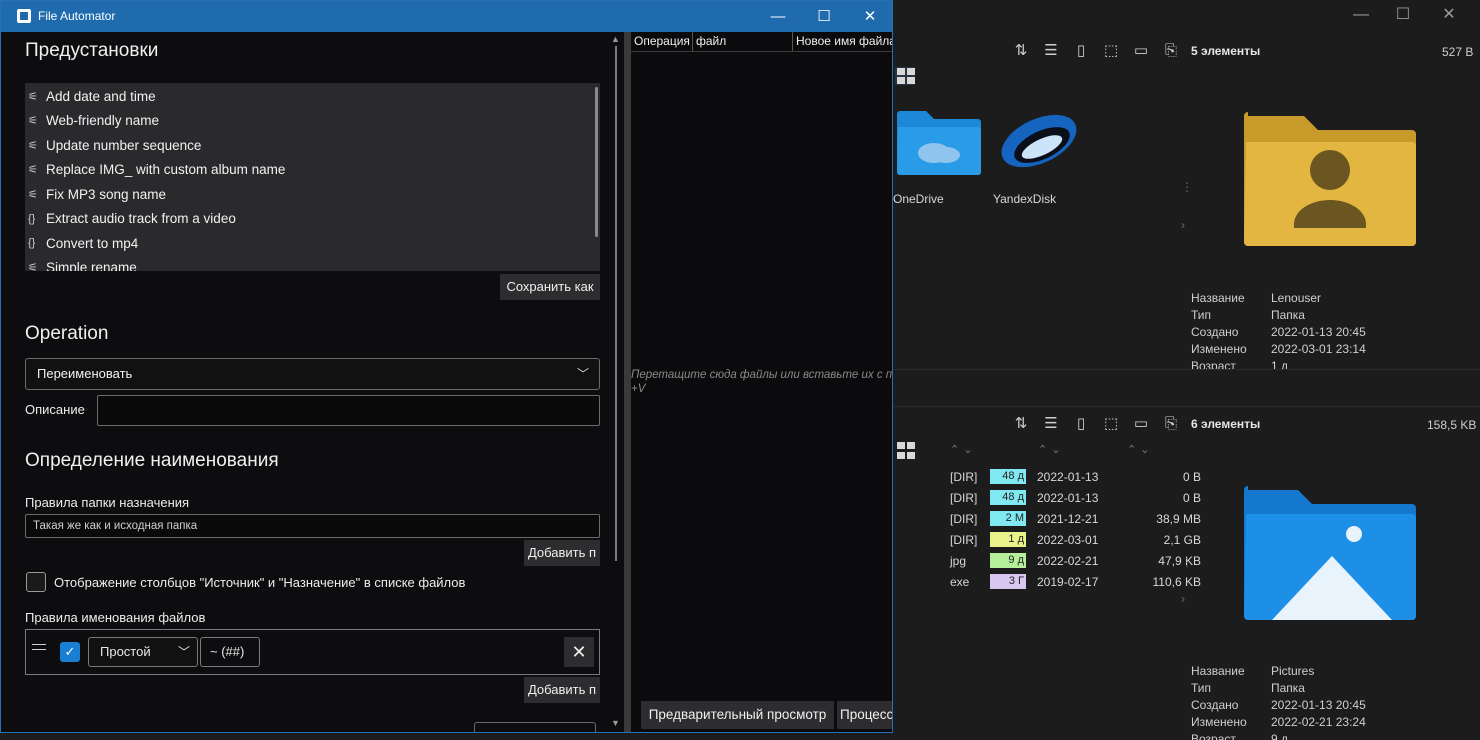 This screenshot has height=740, width=1480. What do you see at coordinates (562, 553) in the screenshot?
I see `add-dest-rule-button: Добавить п` at bounding box center [562, 553].